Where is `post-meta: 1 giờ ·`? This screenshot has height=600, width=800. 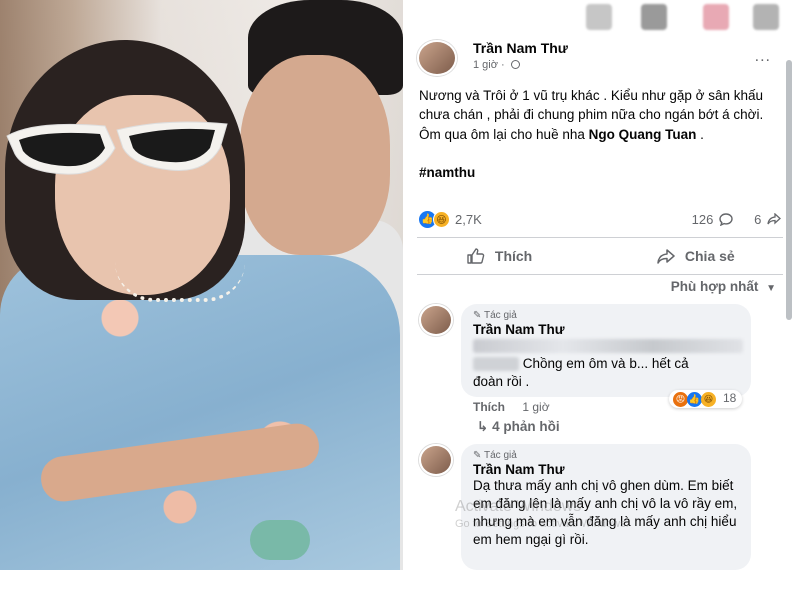
post-meta: 1 giờ · is located at coordinates (496, 65).